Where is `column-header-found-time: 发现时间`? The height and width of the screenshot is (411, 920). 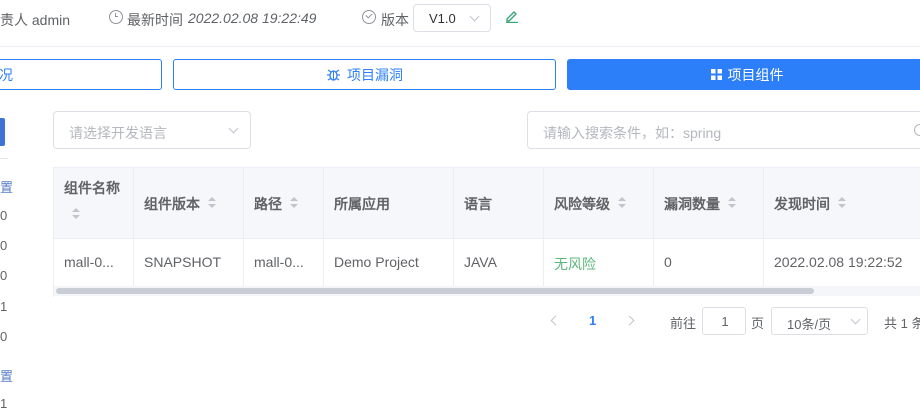
column-header-found-time: 发现时间 is located at coordinates (842, 203).